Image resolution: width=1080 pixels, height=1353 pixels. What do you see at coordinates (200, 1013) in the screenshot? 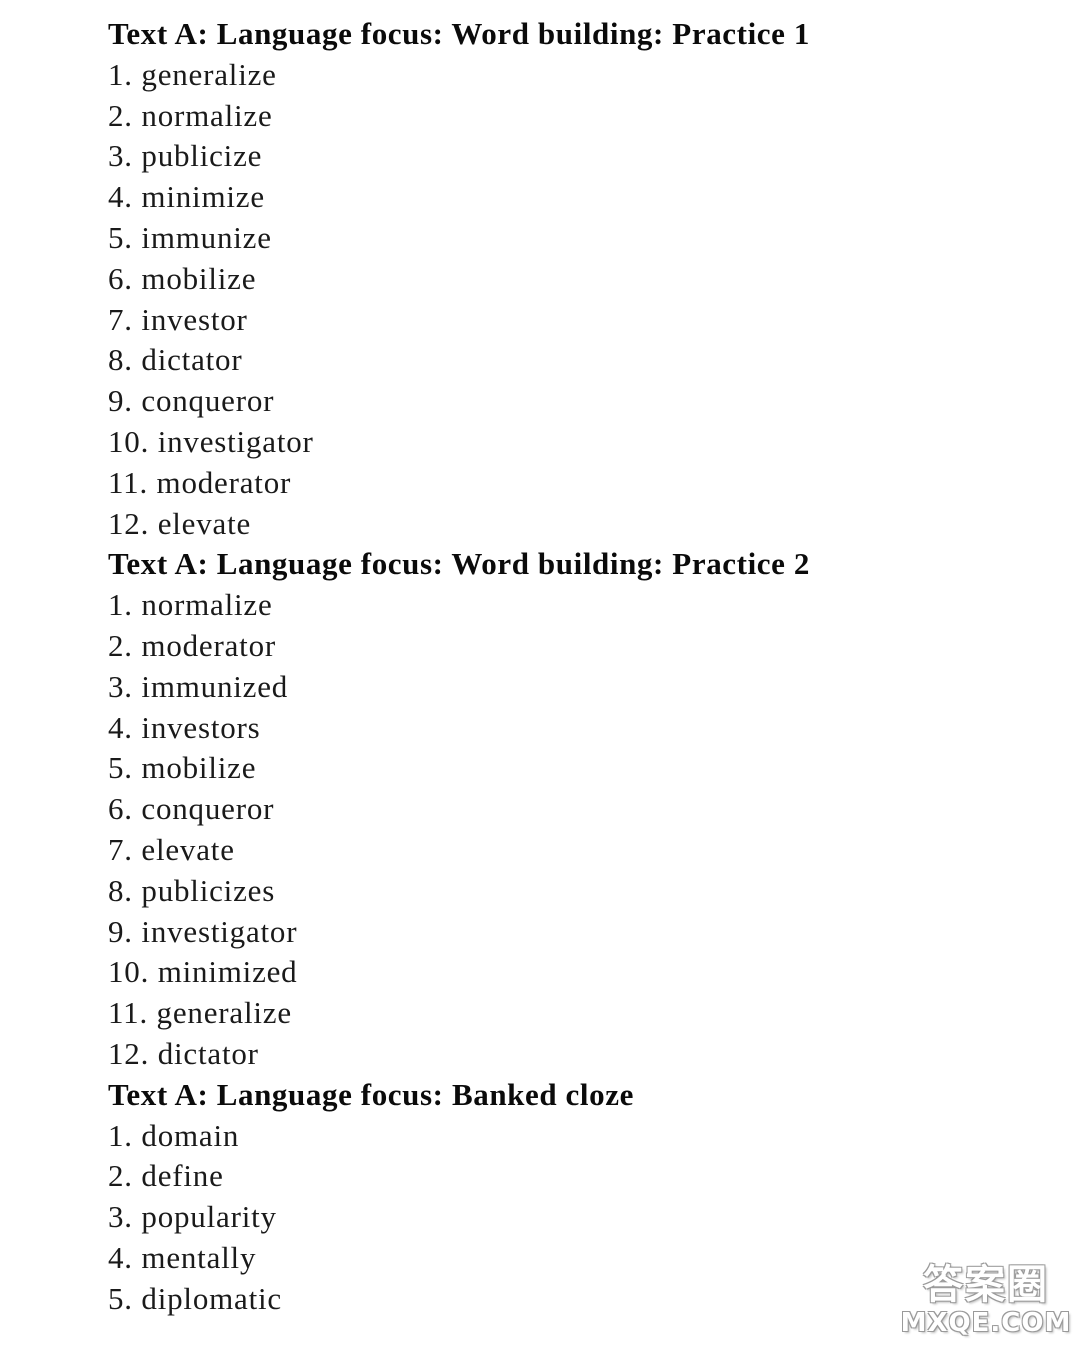
I see `answer-item: 11. generalize` at bounding box center [200, 1013].